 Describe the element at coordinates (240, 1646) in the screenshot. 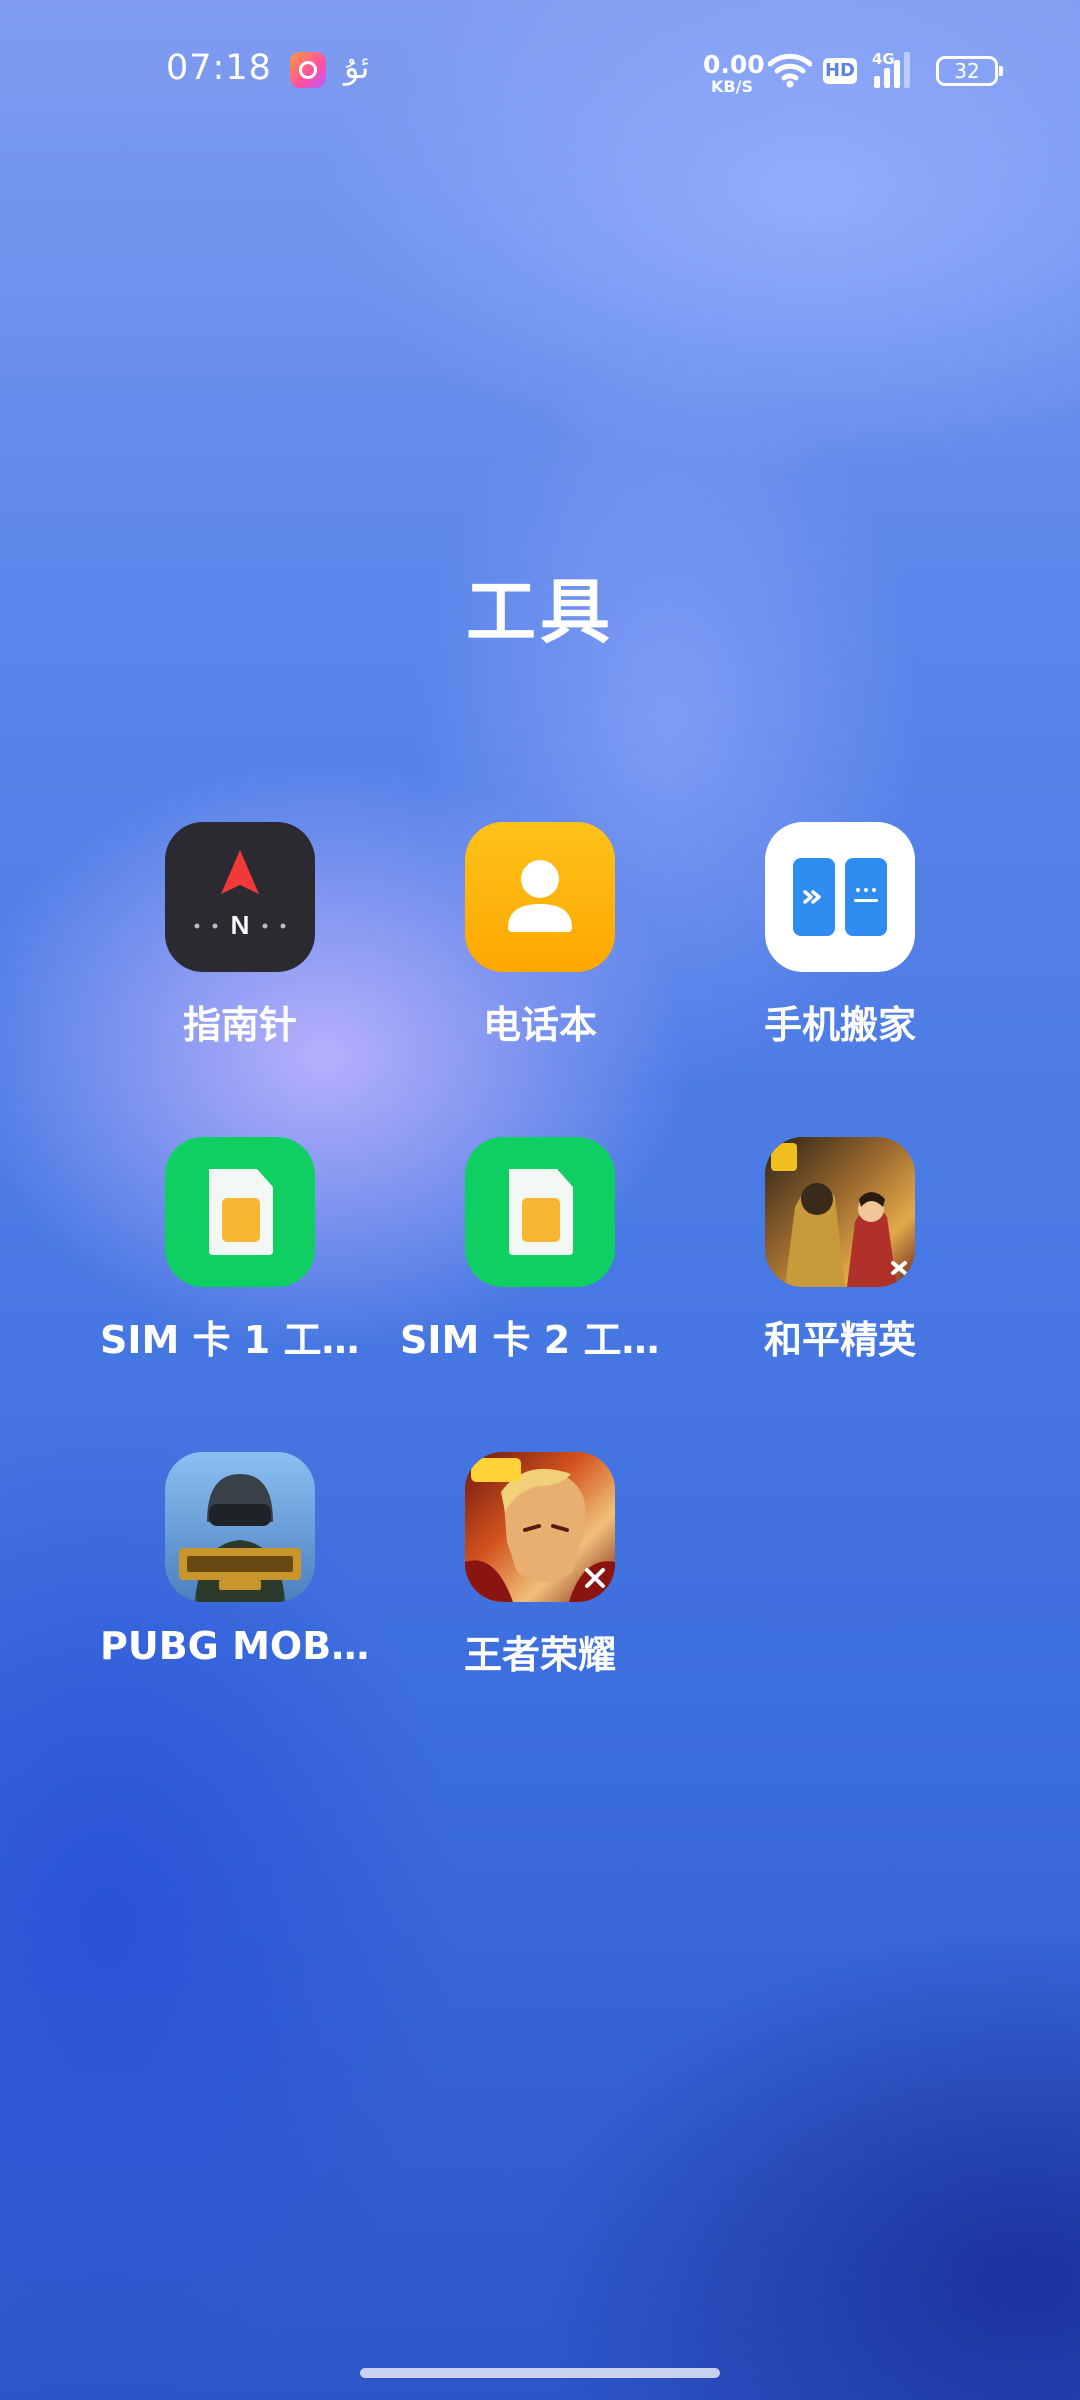

I see `app-label: PUBG MOBILE` at that location.